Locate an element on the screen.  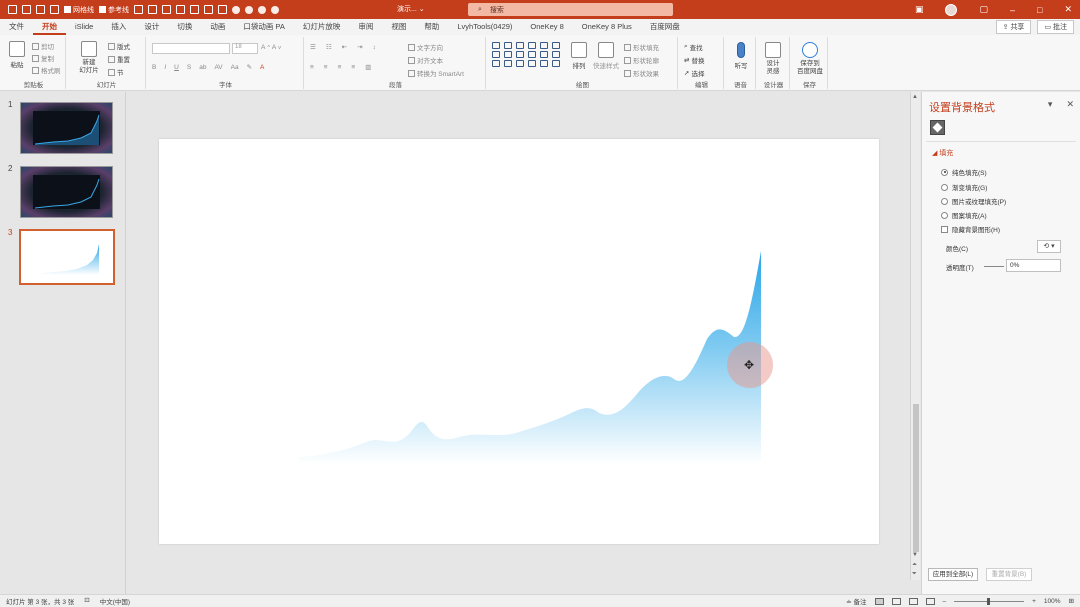
shape-fill-button: 形状填充 is located at coordinates (641, 47).